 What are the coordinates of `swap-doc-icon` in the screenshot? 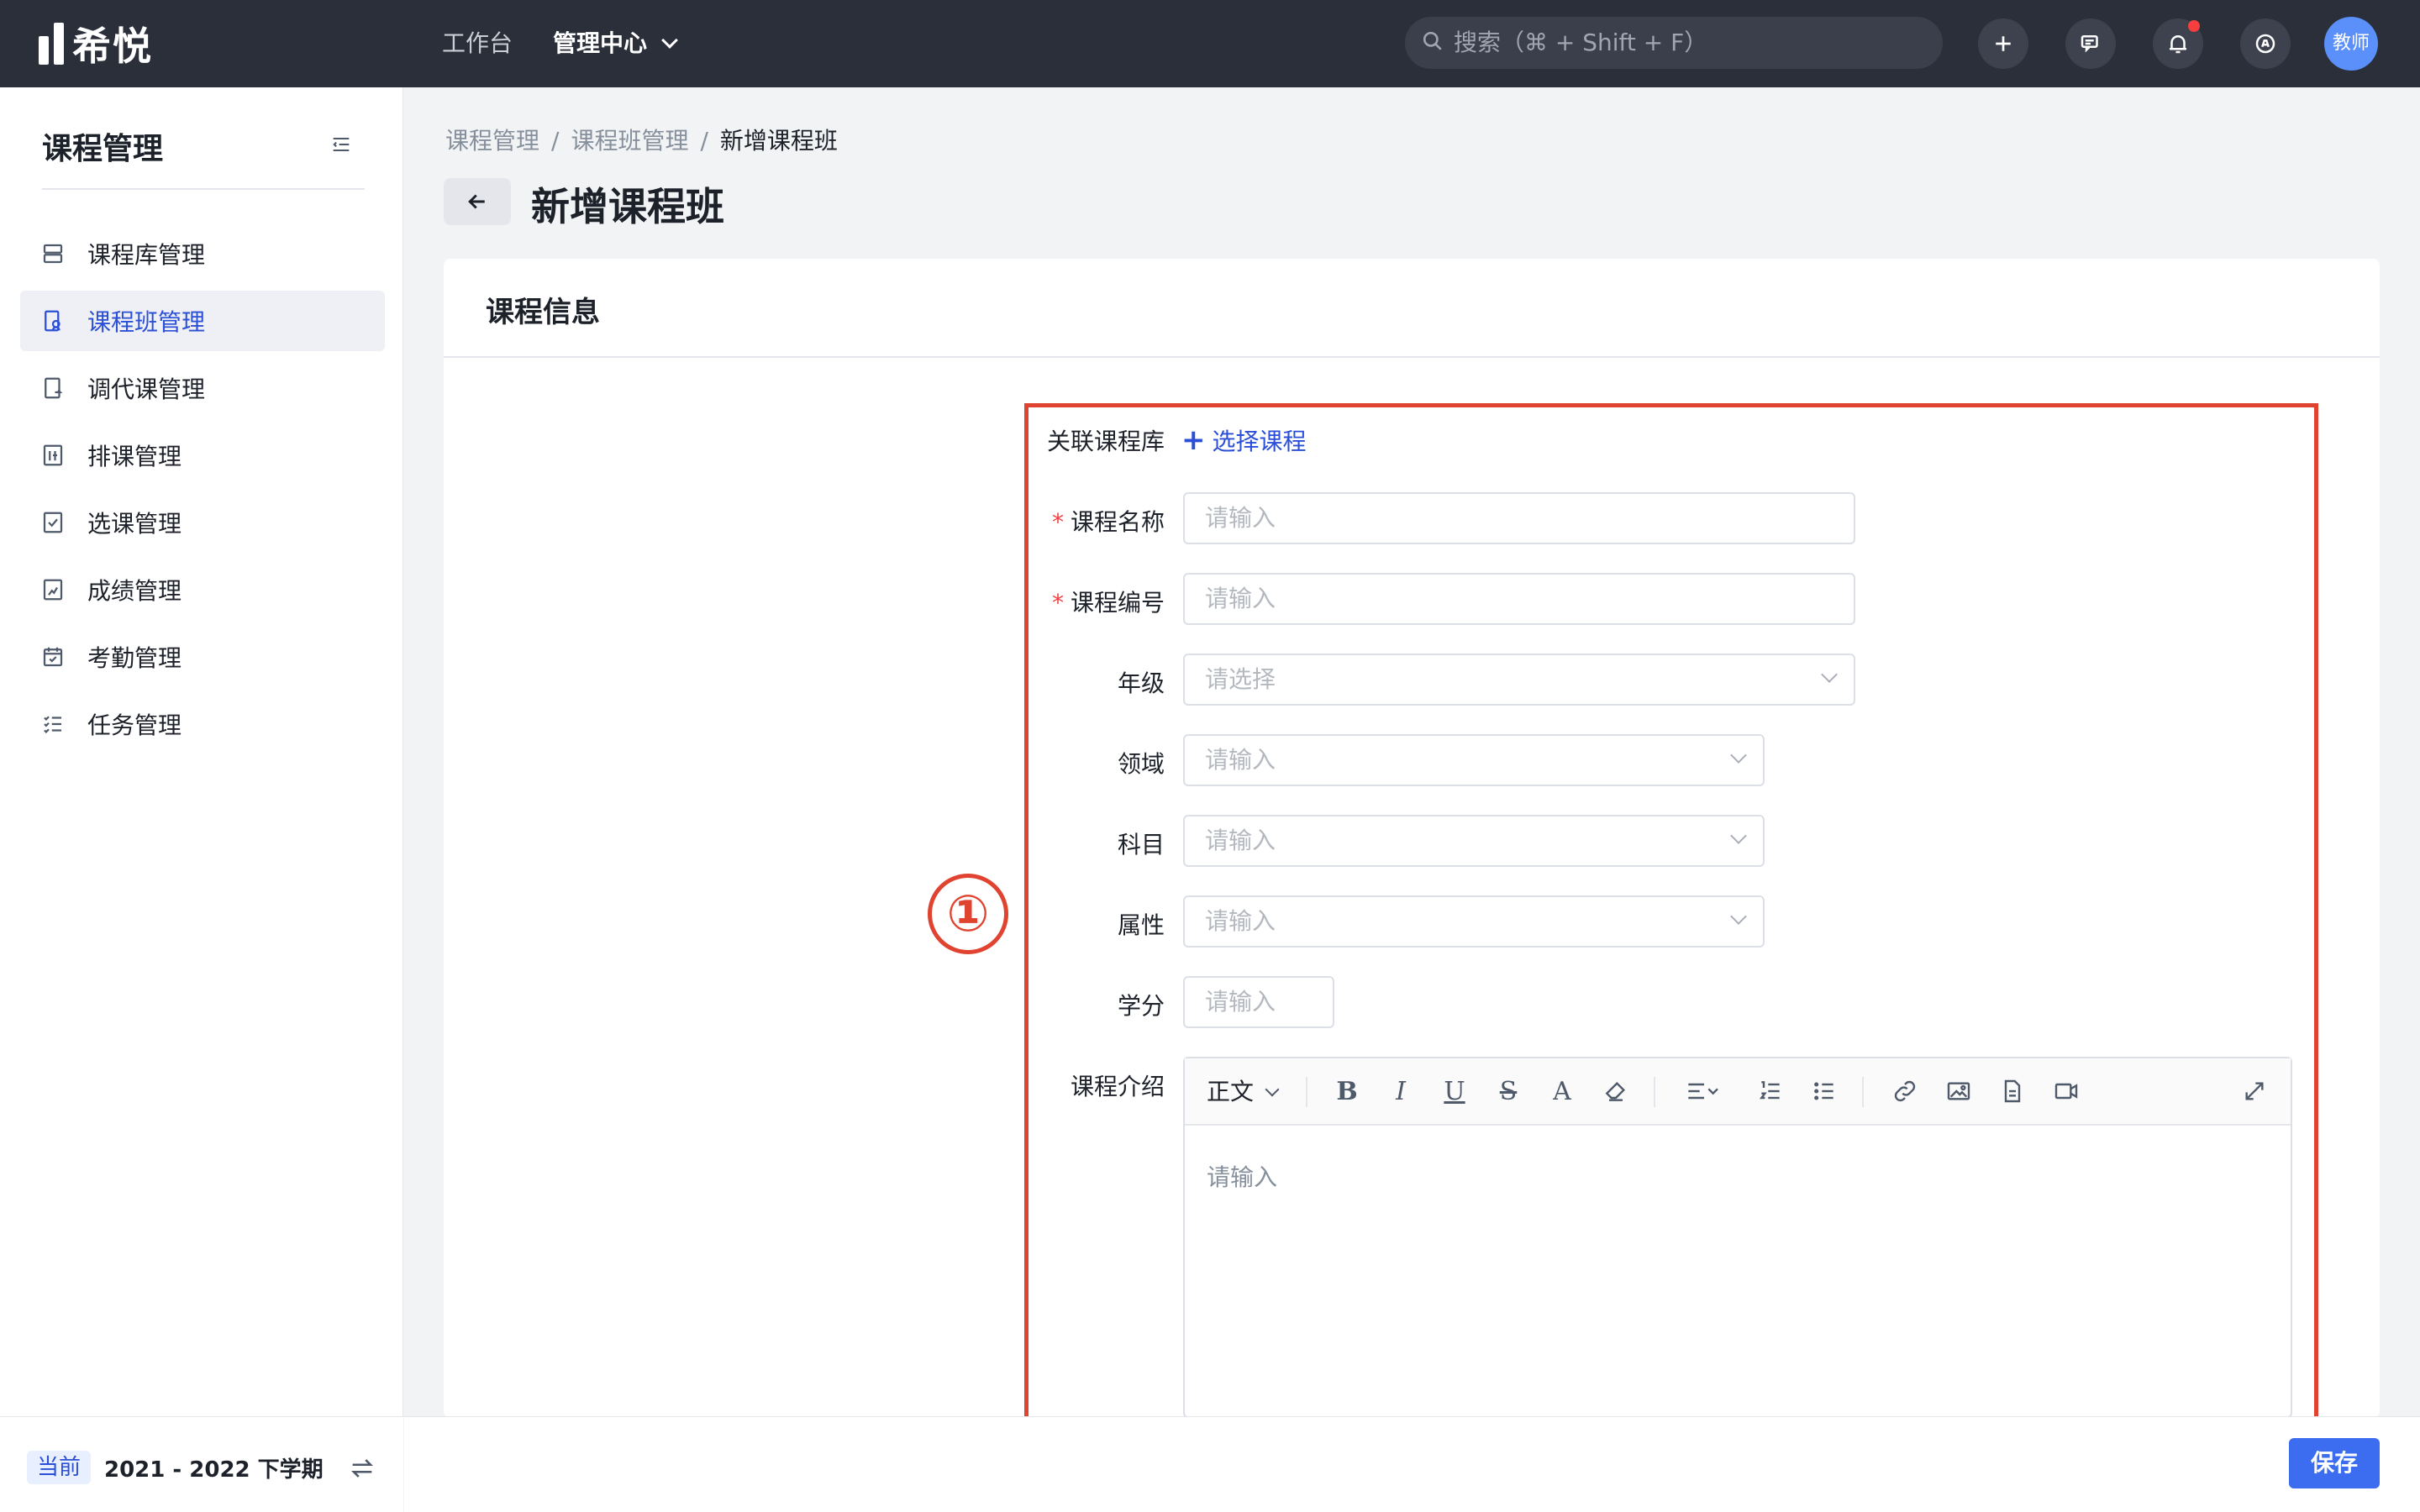 It's located at (54, 388).